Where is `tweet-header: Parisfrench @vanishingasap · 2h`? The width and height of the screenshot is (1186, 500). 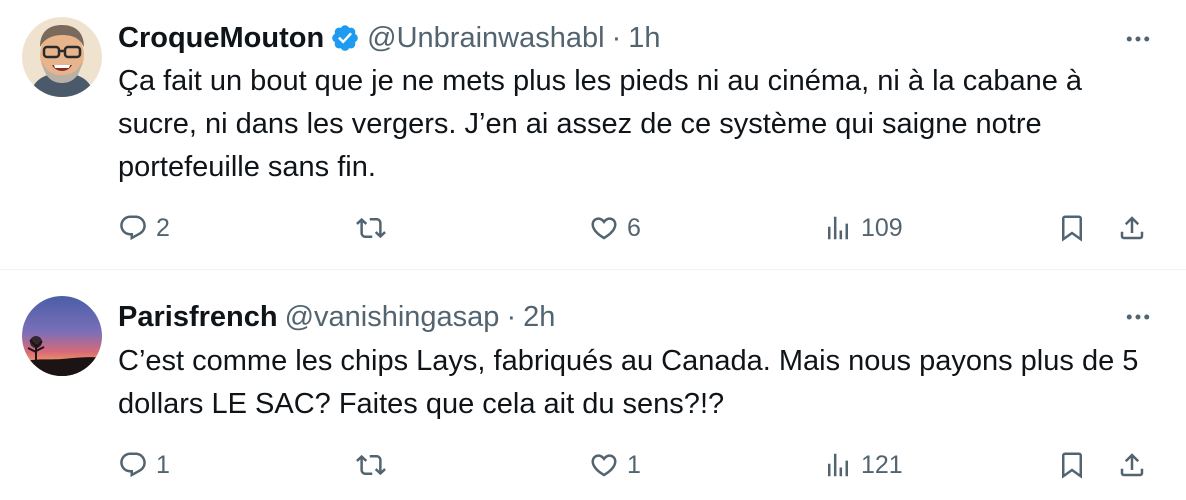
tweet-header: Parisfrench @vanishingasap · 2h is located at coordinates (336, 317).